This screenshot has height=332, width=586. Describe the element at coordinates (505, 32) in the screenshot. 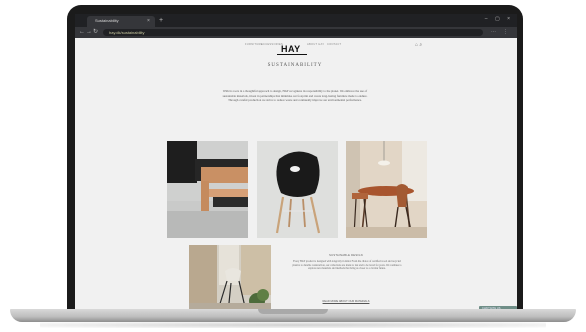

I see `menu-icon: ⋮` at that location.